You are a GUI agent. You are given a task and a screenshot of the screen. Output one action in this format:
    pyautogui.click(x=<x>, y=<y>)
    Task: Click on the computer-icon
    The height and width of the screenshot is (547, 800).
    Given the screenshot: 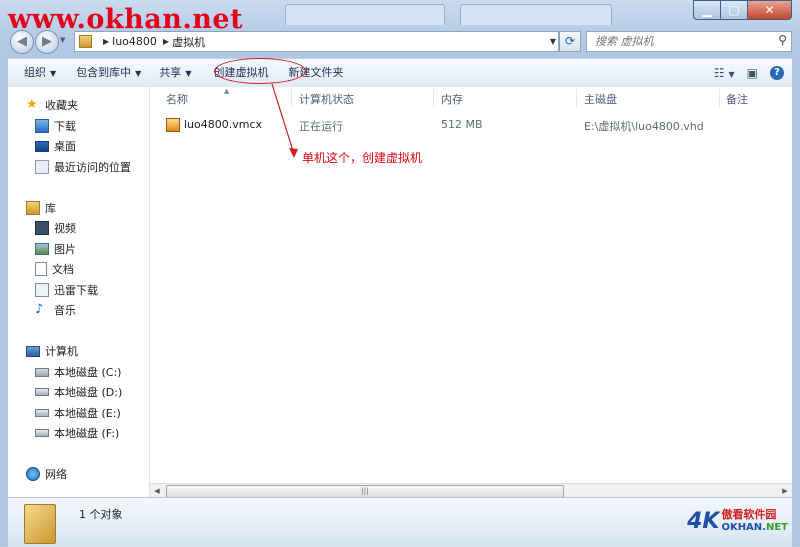 What is the action you would take?
    pyautogui.click(x=33, y=351)
    